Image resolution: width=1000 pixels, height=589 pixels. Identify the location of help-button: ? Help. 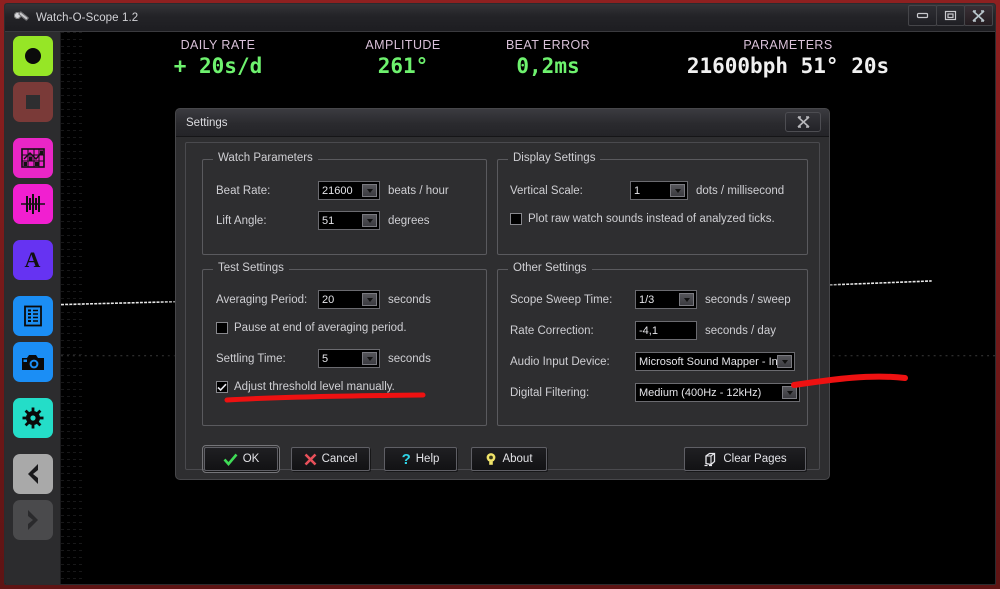
(420, 459).